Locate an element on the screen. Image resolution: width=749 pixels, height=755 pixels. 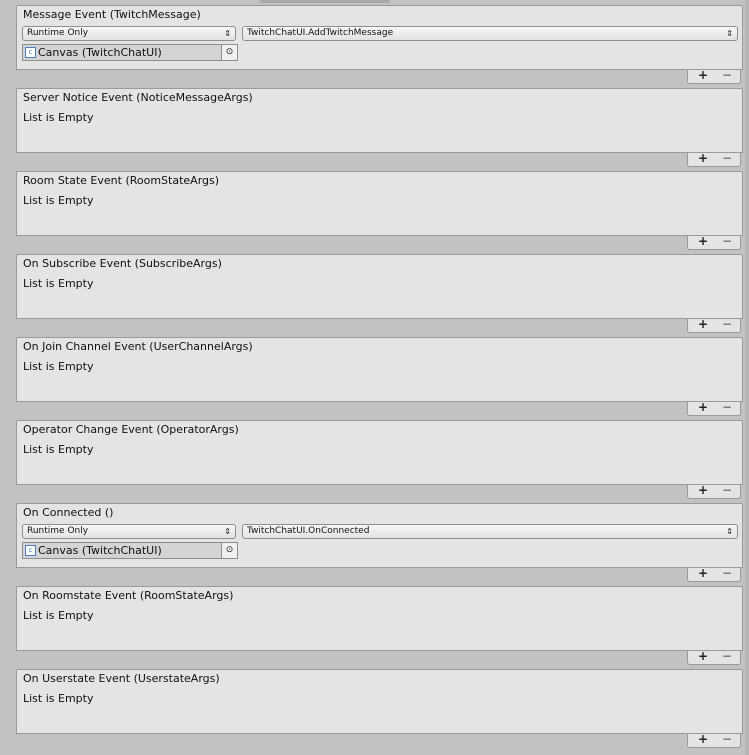
event-title: Server Notice Event (NoticeMessageArgs) is located at coordinates (138, 97).